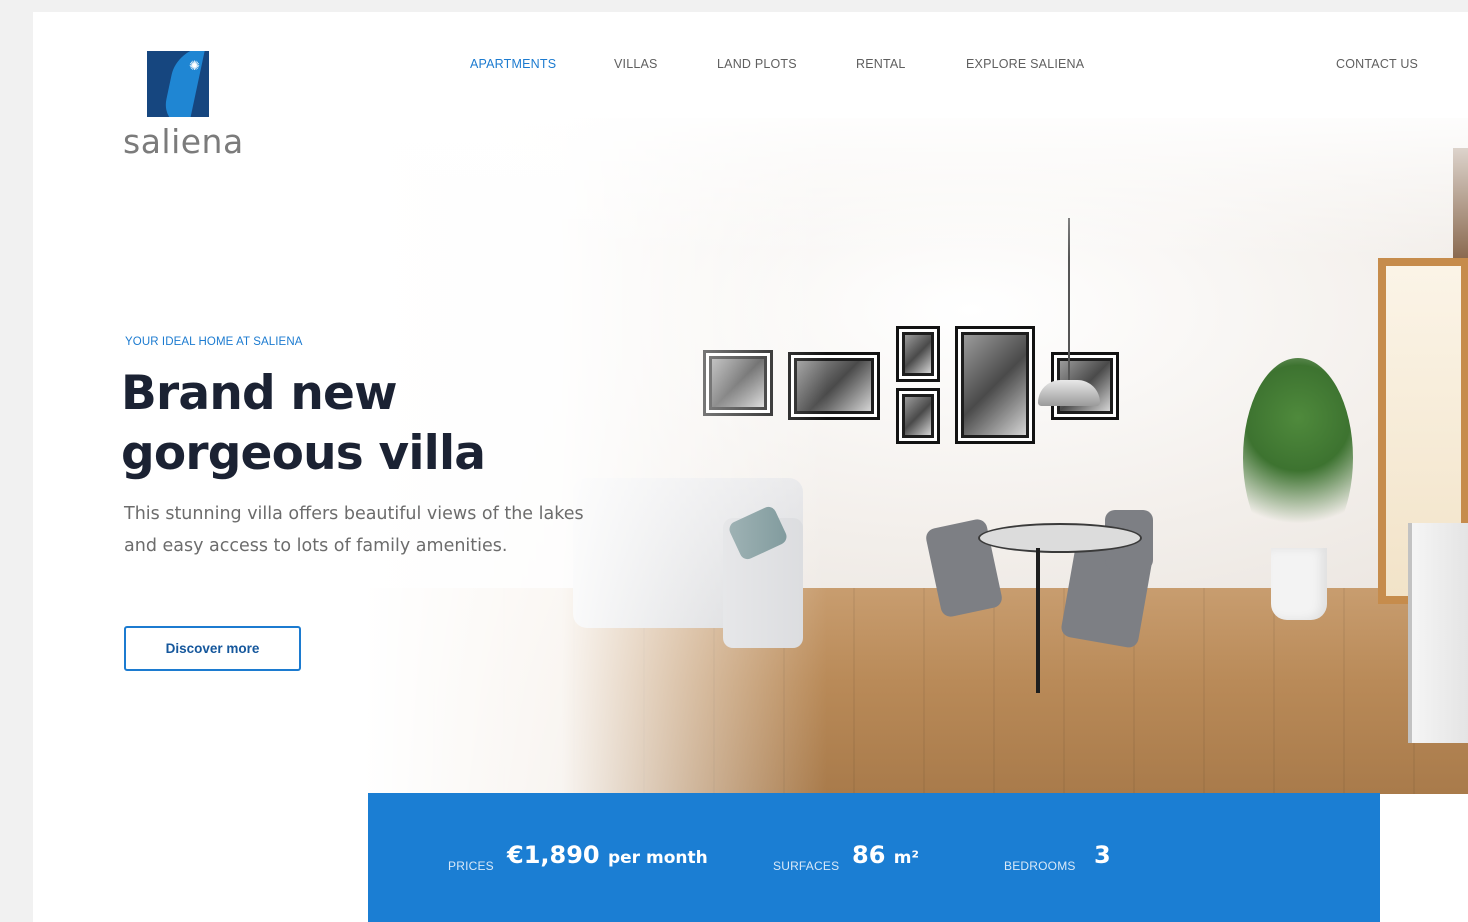 This screenshot has width=1468, height=922. What do you see at coordinates (806, 866) in the screenshot?
I see `surfaces-label: SURFACES` at bounding box center [806, 866].